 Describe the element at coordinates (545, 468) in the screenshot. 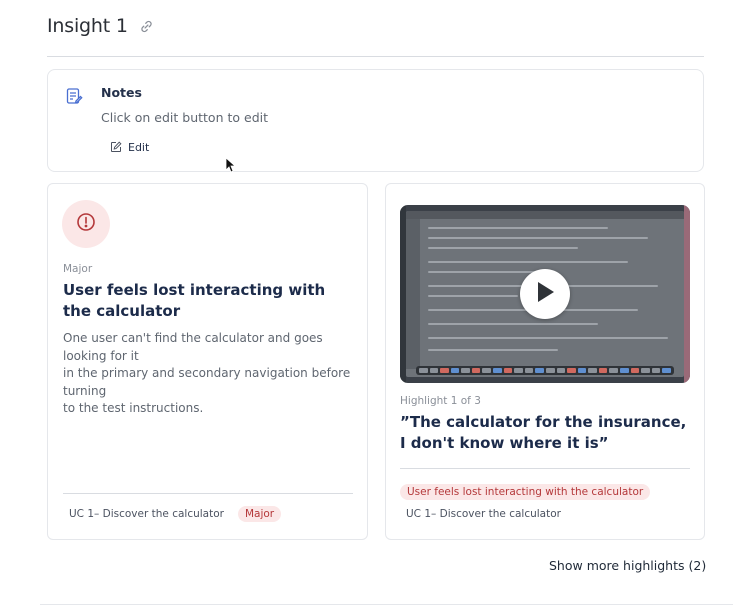

I see `highlight-divider` at that location.